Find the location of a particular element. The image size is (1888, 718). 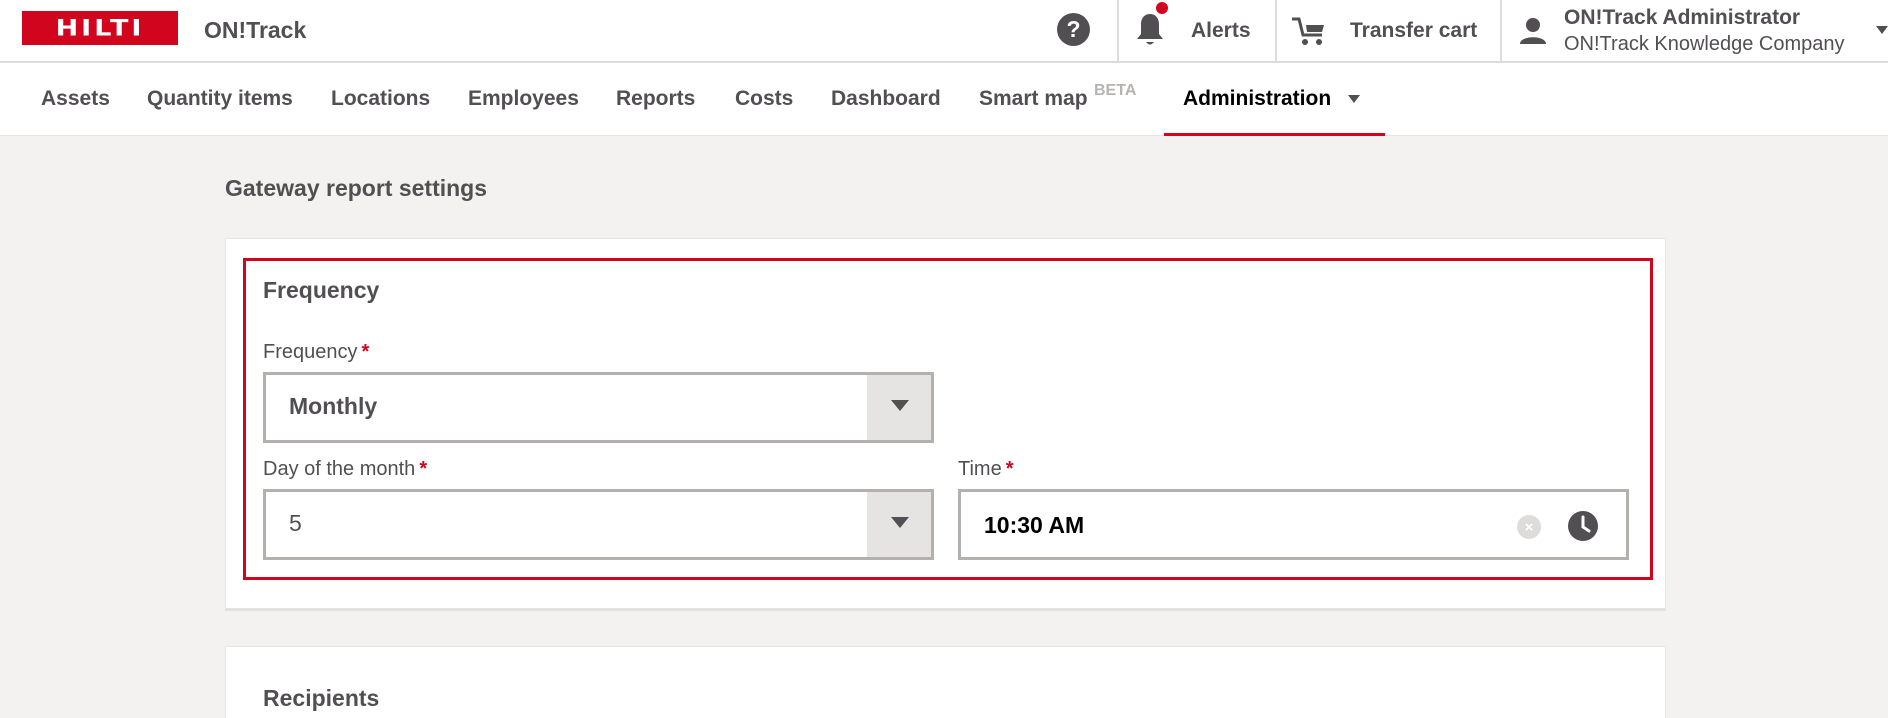

logo-text: HILTI is located at coordinates (100, 28).